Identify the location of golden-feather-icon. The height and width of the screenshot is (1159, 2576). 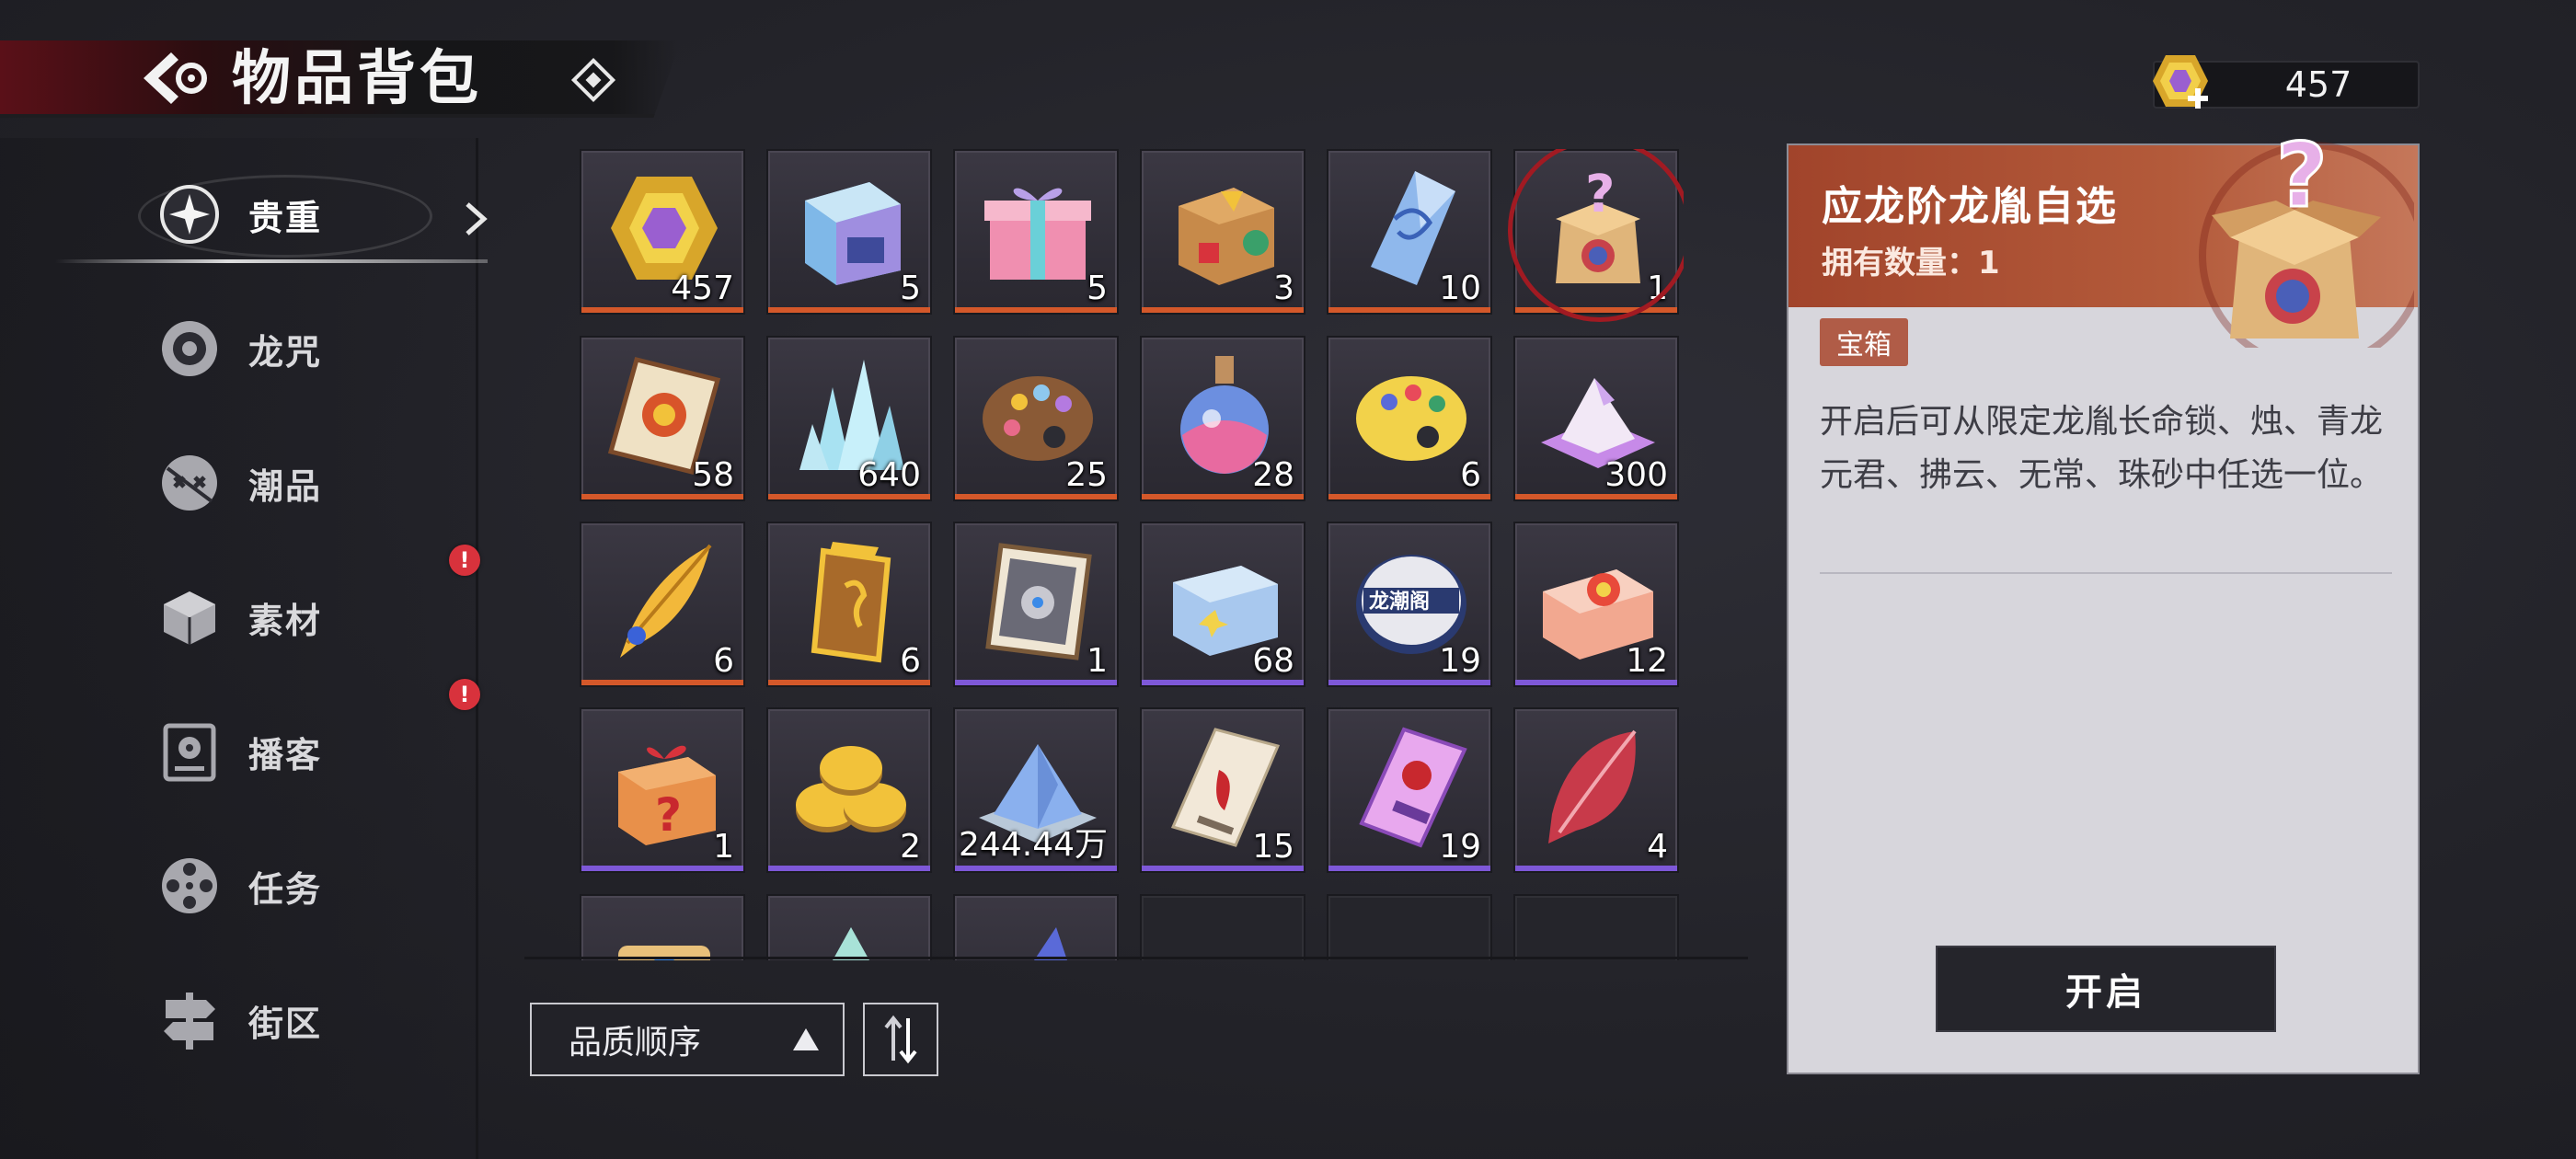
(666, 601).